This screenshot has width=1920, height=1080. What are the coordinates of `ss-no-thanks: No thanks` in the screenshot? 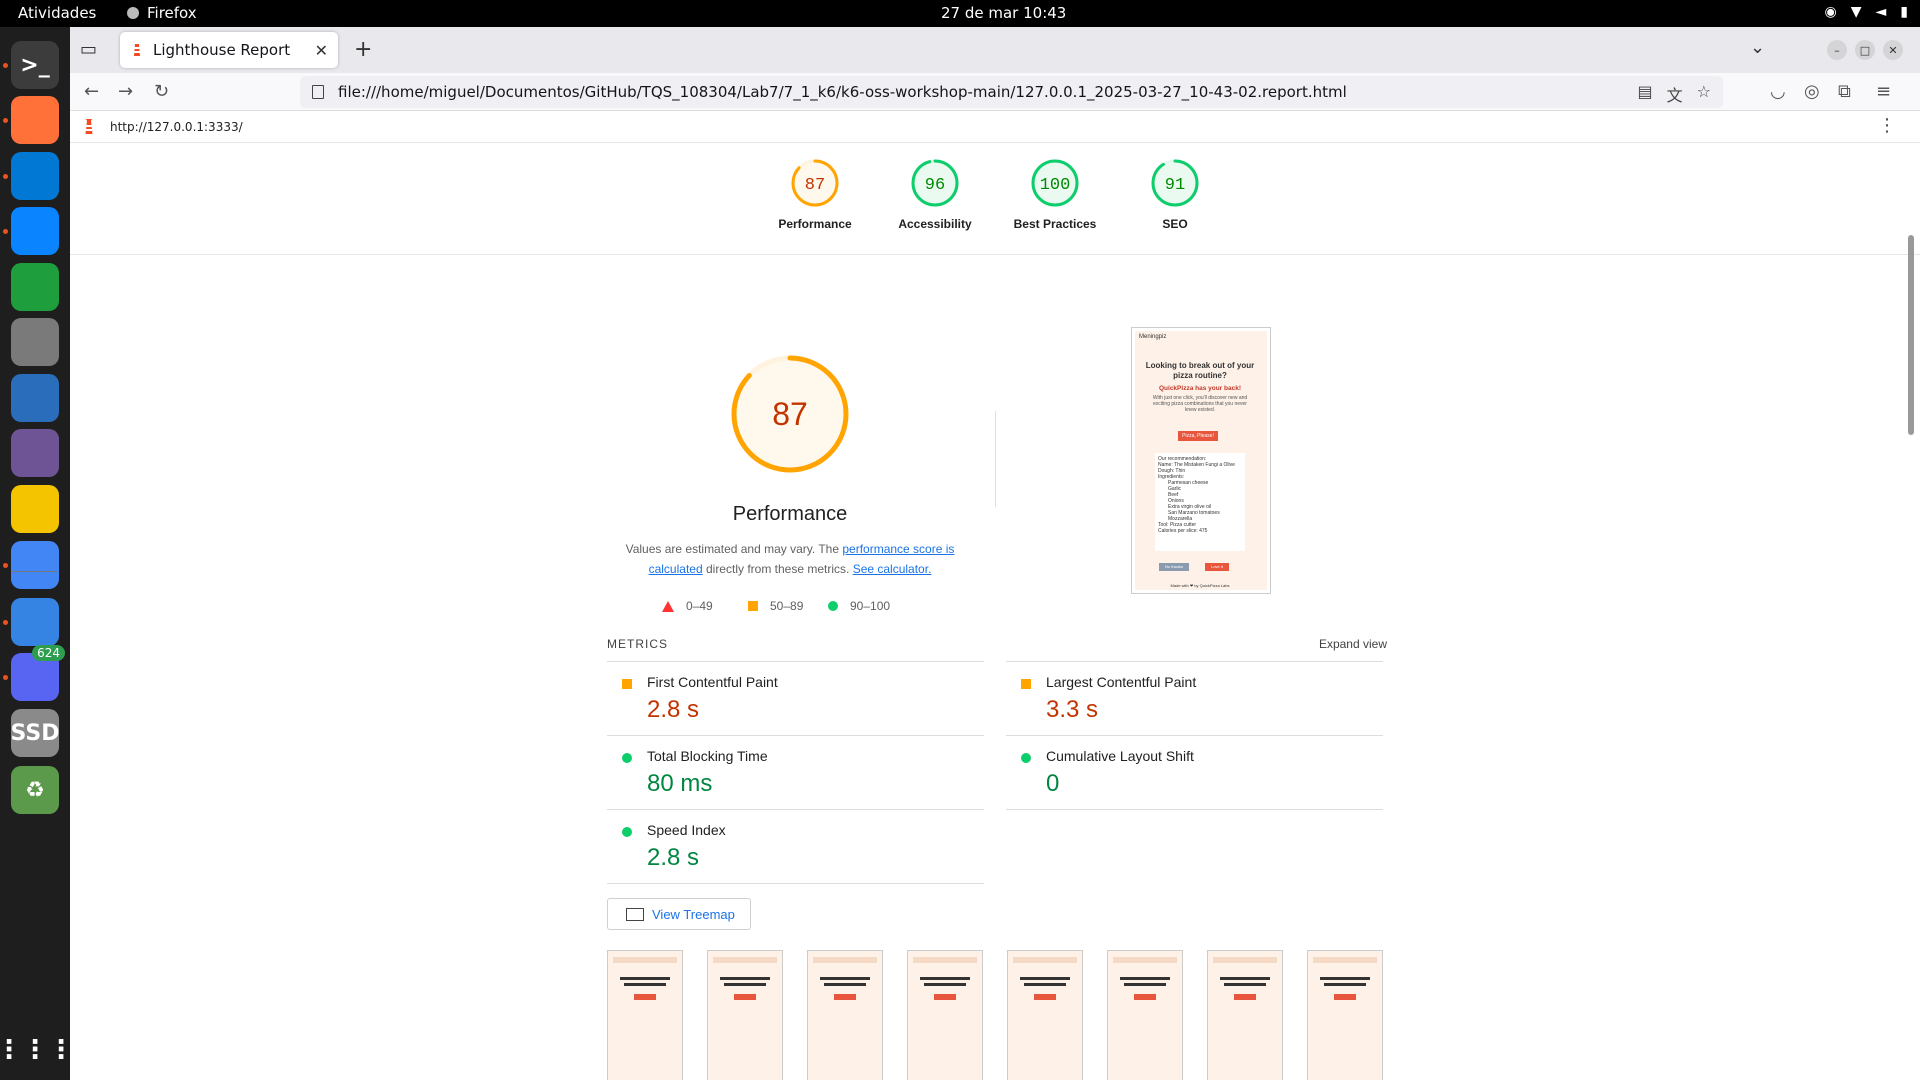 It's located at (1174, 567).